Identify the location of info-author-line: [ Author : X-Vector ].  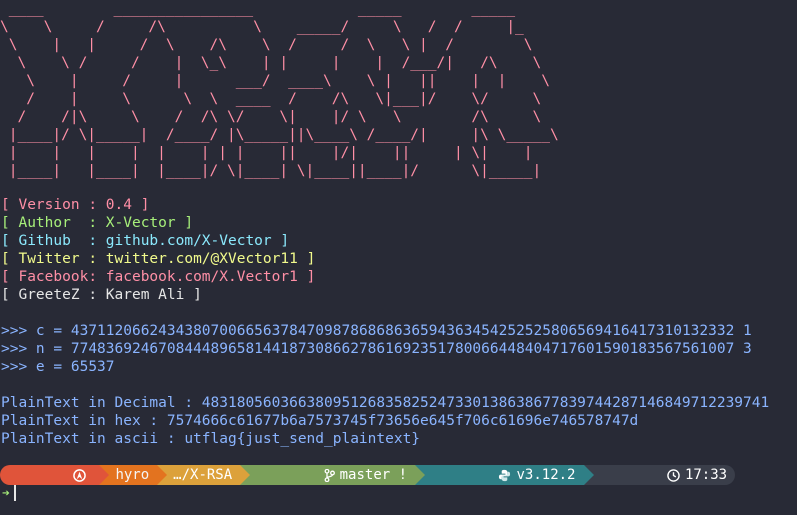
(97, 223).